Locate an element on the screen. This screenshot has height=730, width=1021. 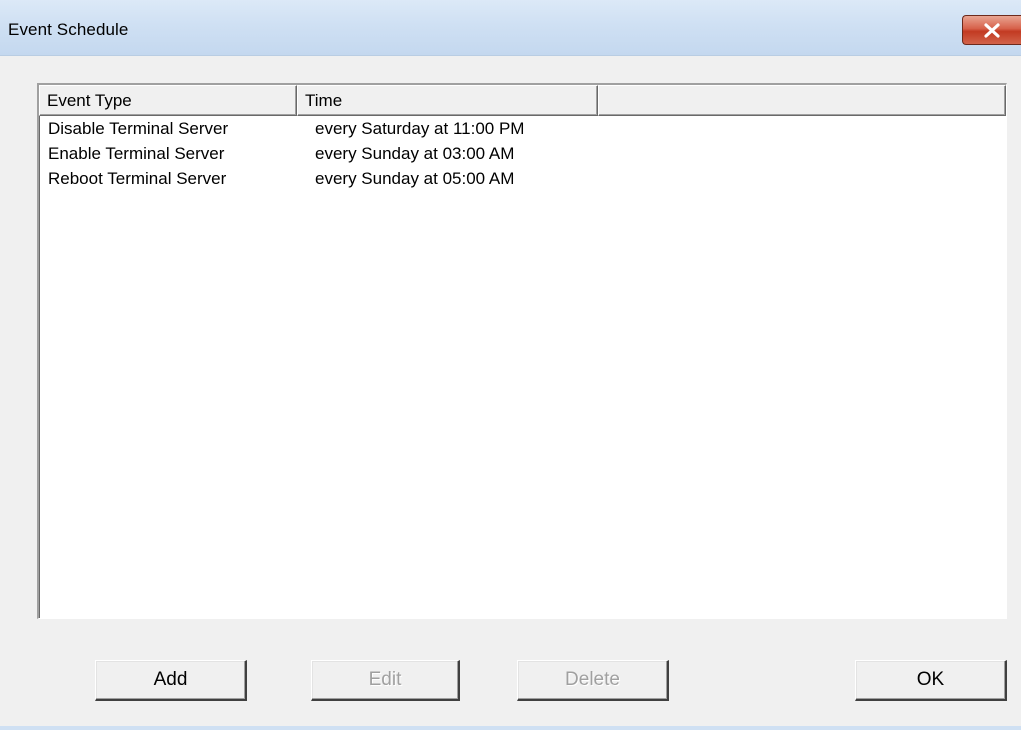
column-header-time: Time is located at coordinates (447, 100).